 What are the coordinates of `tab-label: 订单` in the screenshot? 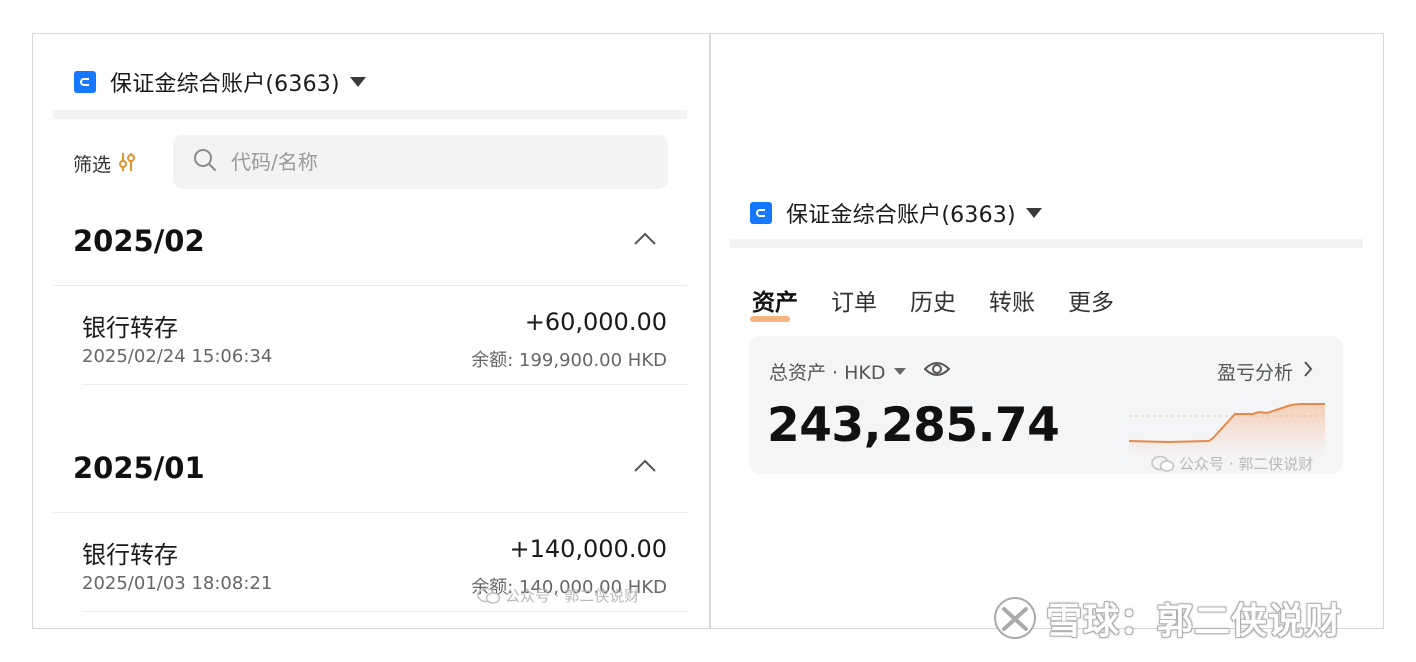 It's located at (854, 303).